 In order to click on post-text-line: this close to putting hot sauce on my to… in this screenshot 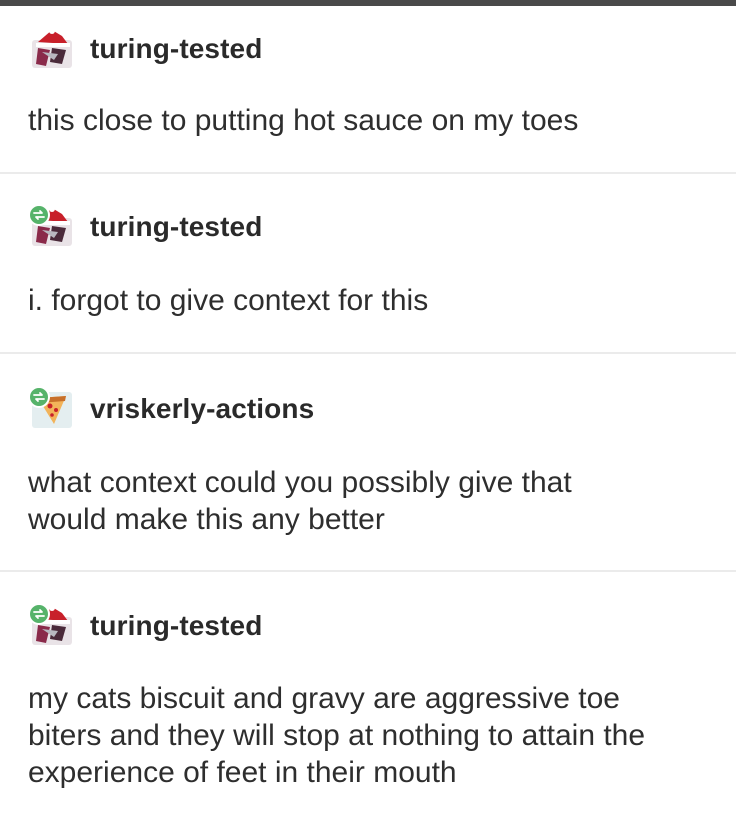, I will do `click(303, 120)`.